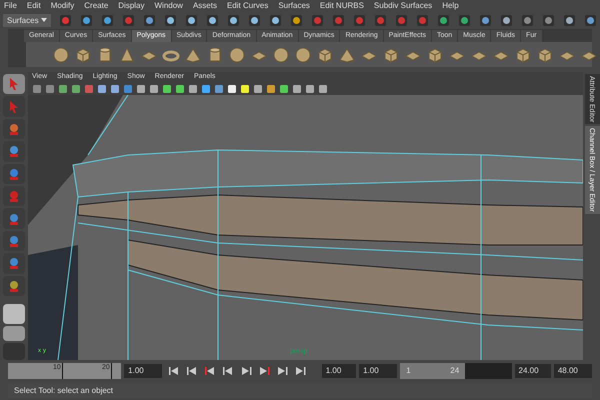 The width and height of the screenshot is (600, 400). Describe the element at coordinates (408, 370) in the screenshot. I see `range-start-label: 1` at that location.